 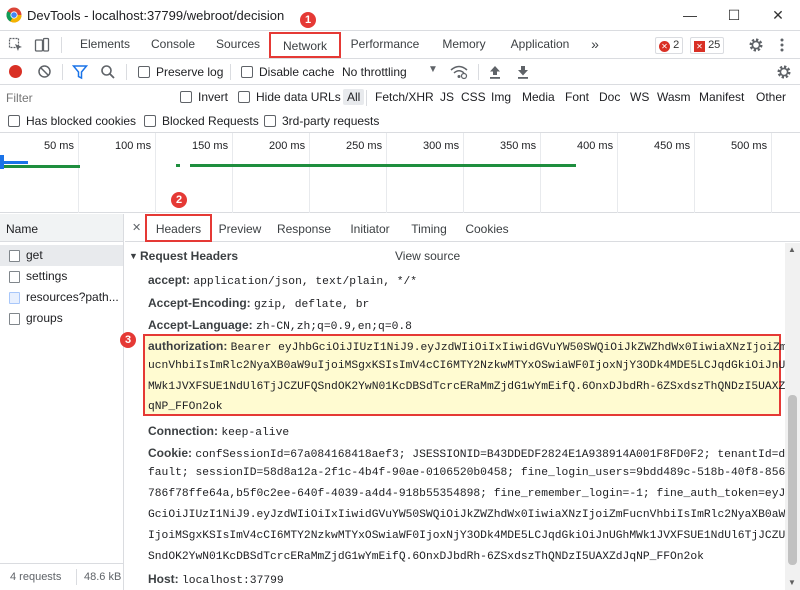 What do you see at coordinates (771, 97) in the screenshot?
I see `filter-type-other: Other` at bounding box center [771, 97].